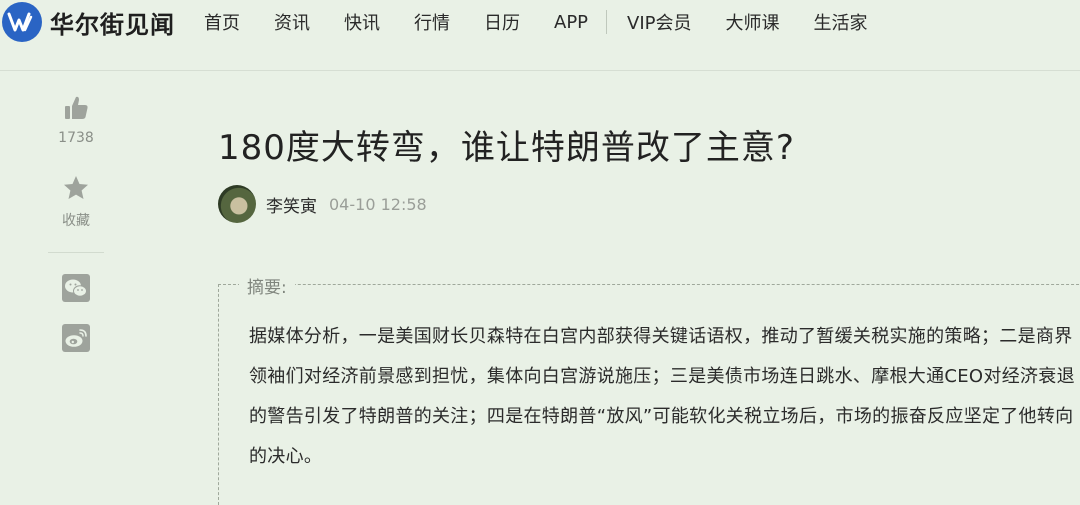  What do you see at coordinates (237, 204) in the screenshot?
I see `avatar` at bounding box center [237, 204].